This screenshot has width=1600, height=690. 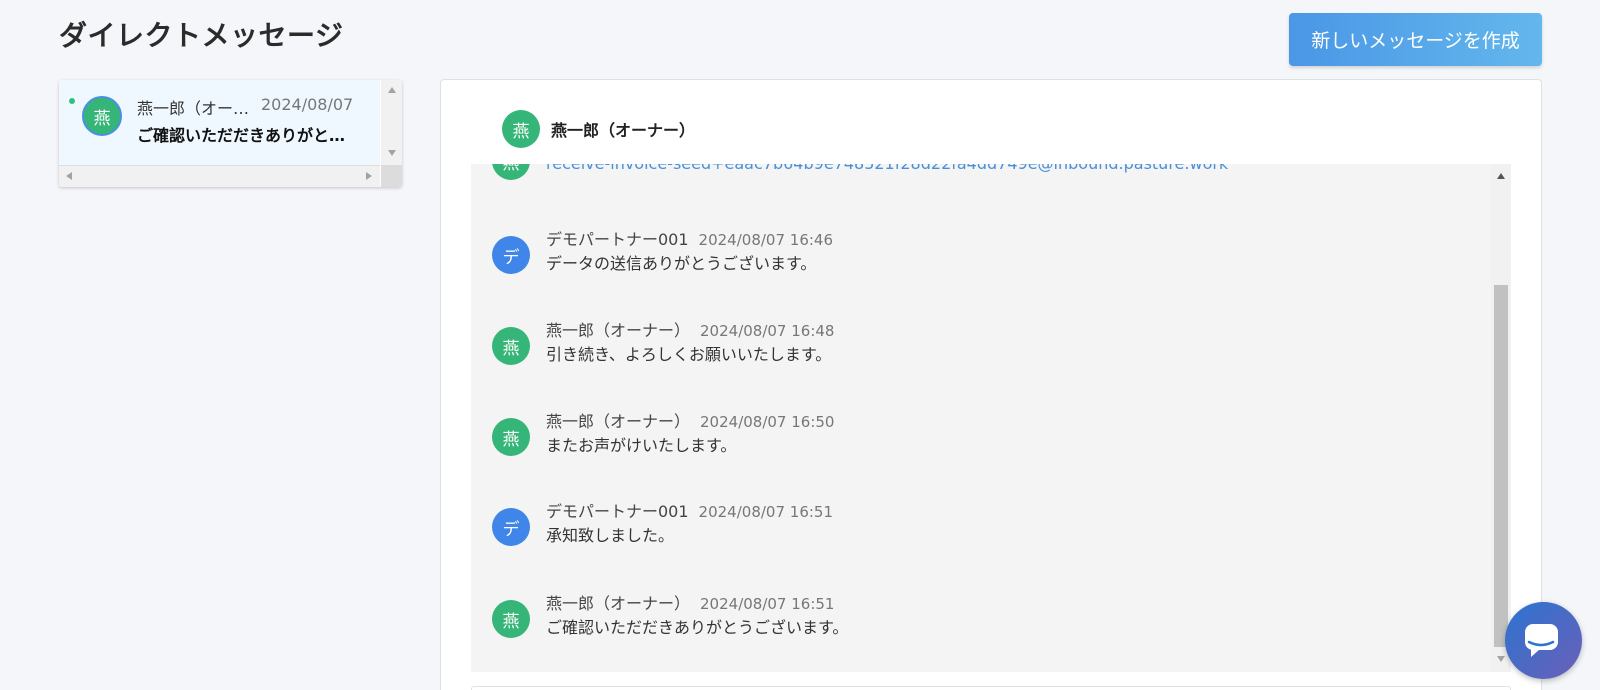 I want to click on message-time: 2024/08/07 16:50, so click(x=767, y=422).